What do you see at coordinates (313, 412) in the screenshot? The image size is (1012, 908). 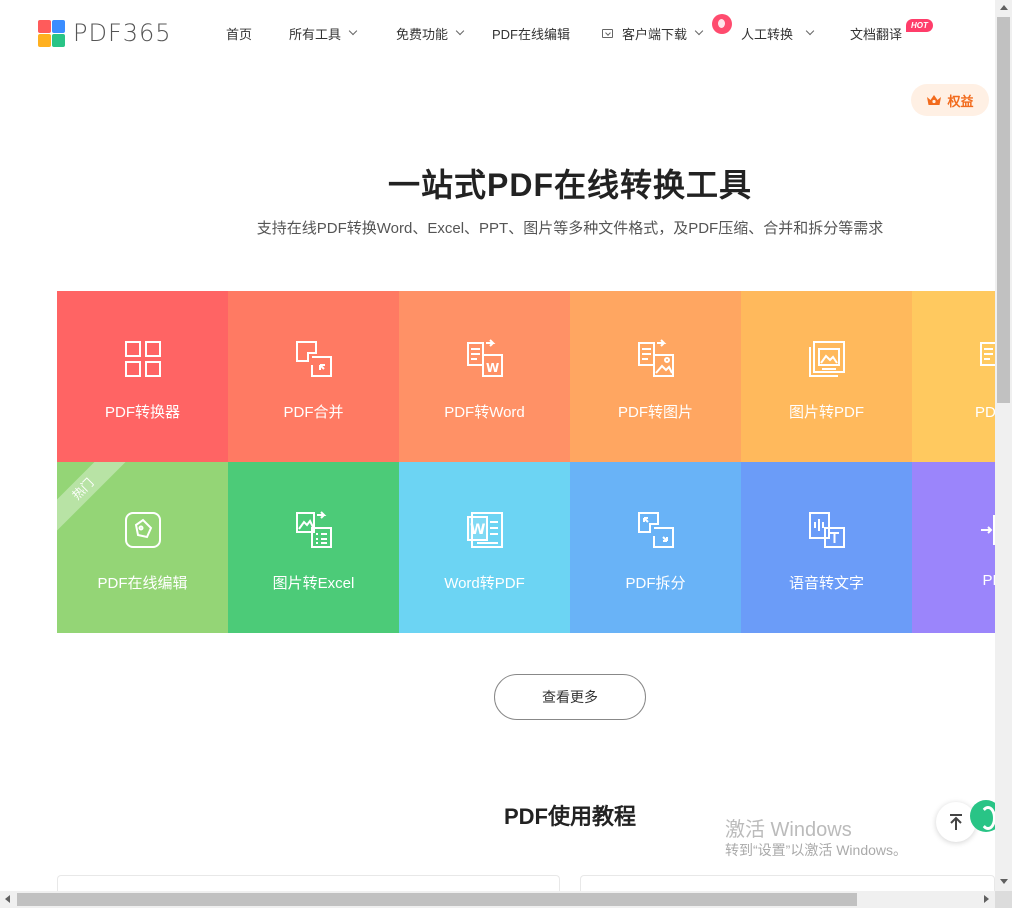 I see `tool-label: PDF合并` at bounding box center [313, 412].